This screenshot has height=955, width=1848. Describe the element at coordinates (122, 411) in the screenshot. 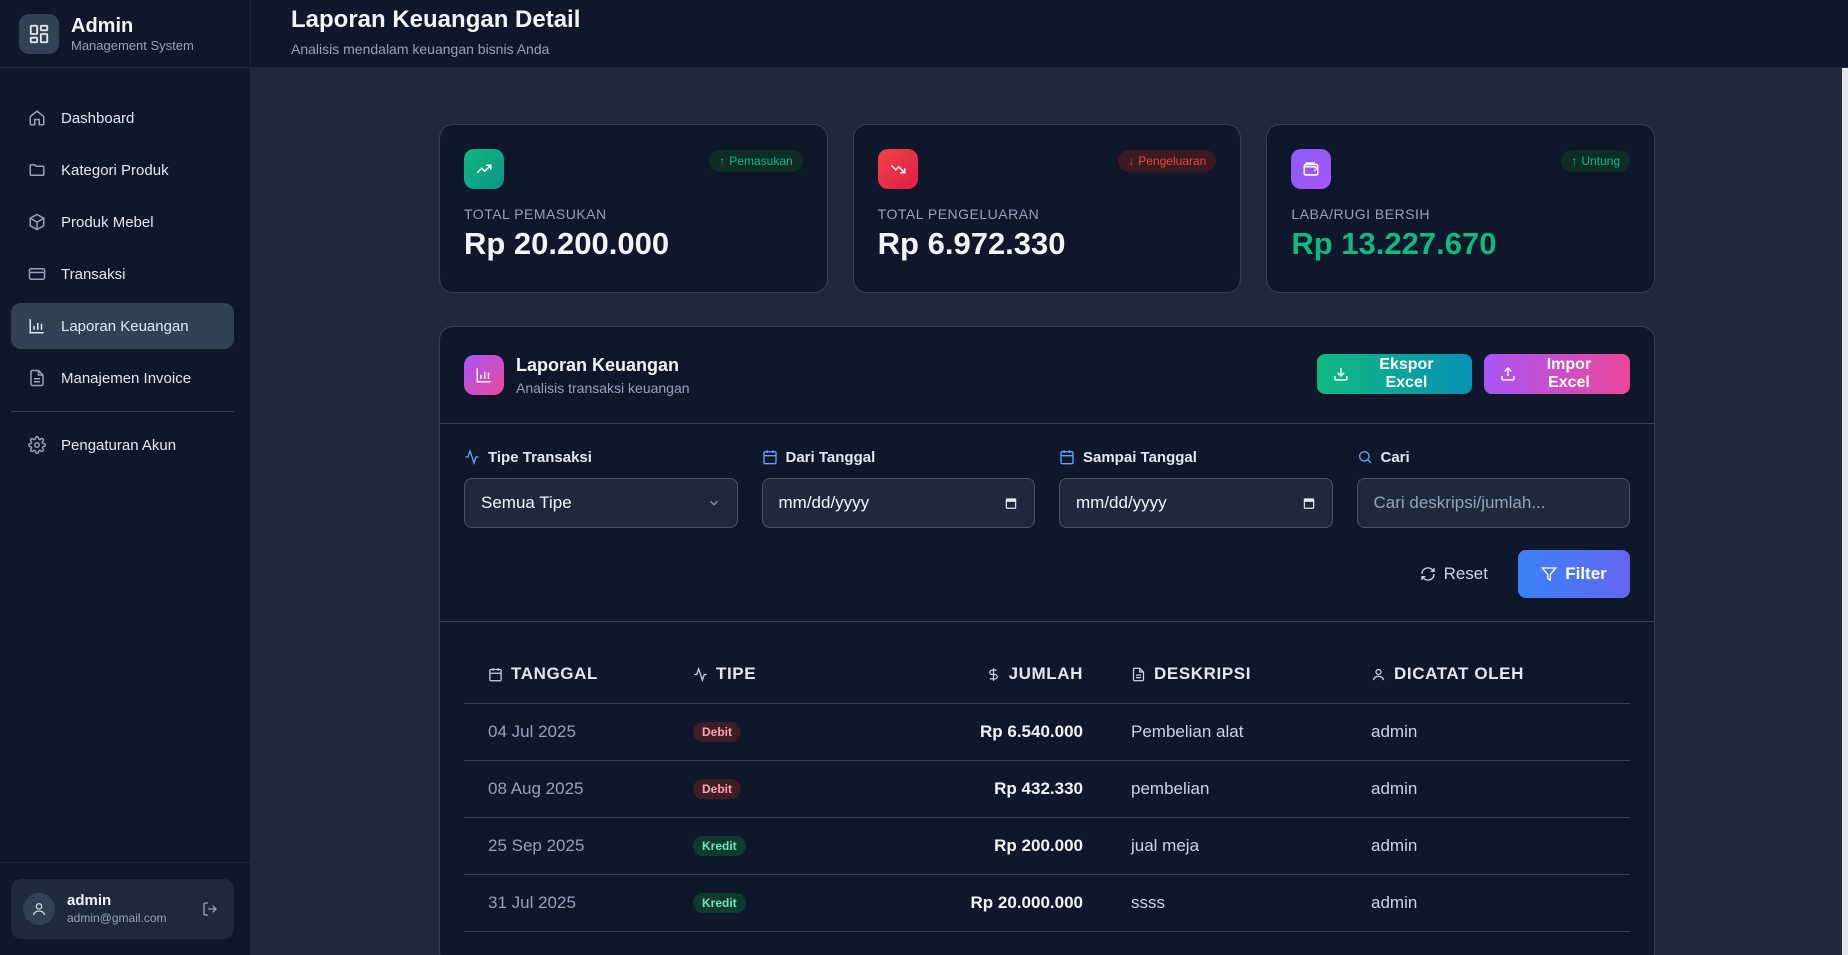

I see `sidebar-divider` at that location.